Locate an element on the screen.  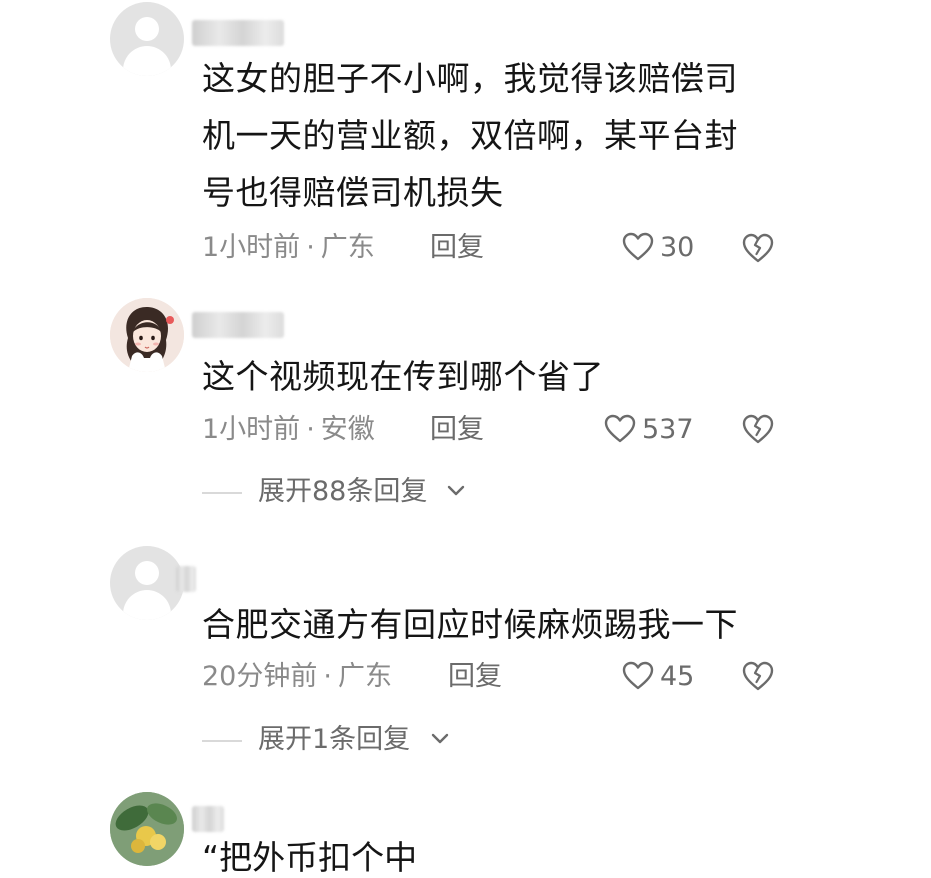
expand-replies-label: 展开1条回复 is located at coordinates (334, 739).